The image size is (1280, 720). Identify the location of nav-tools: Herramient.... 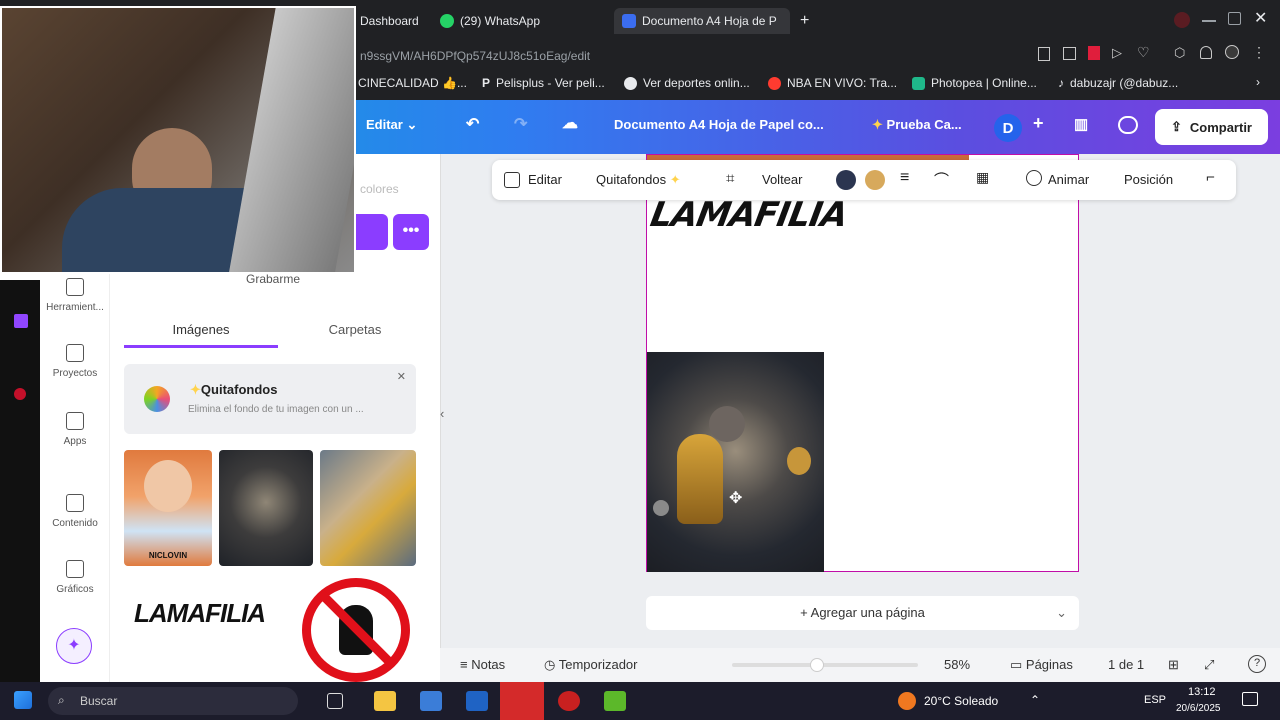
(75, 295).